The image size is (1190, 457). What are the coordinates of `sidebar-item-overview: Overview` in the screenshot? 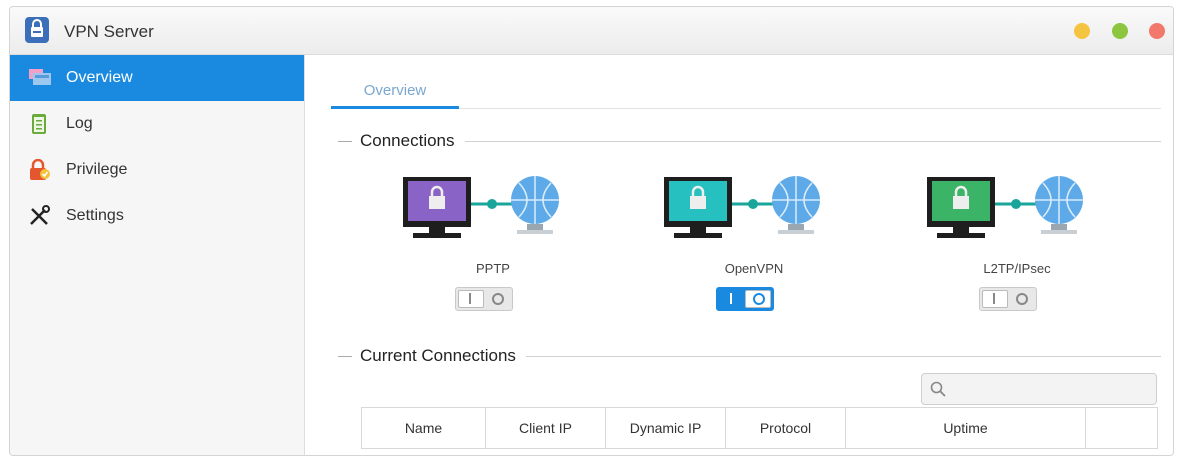 It's located at (157, 78).